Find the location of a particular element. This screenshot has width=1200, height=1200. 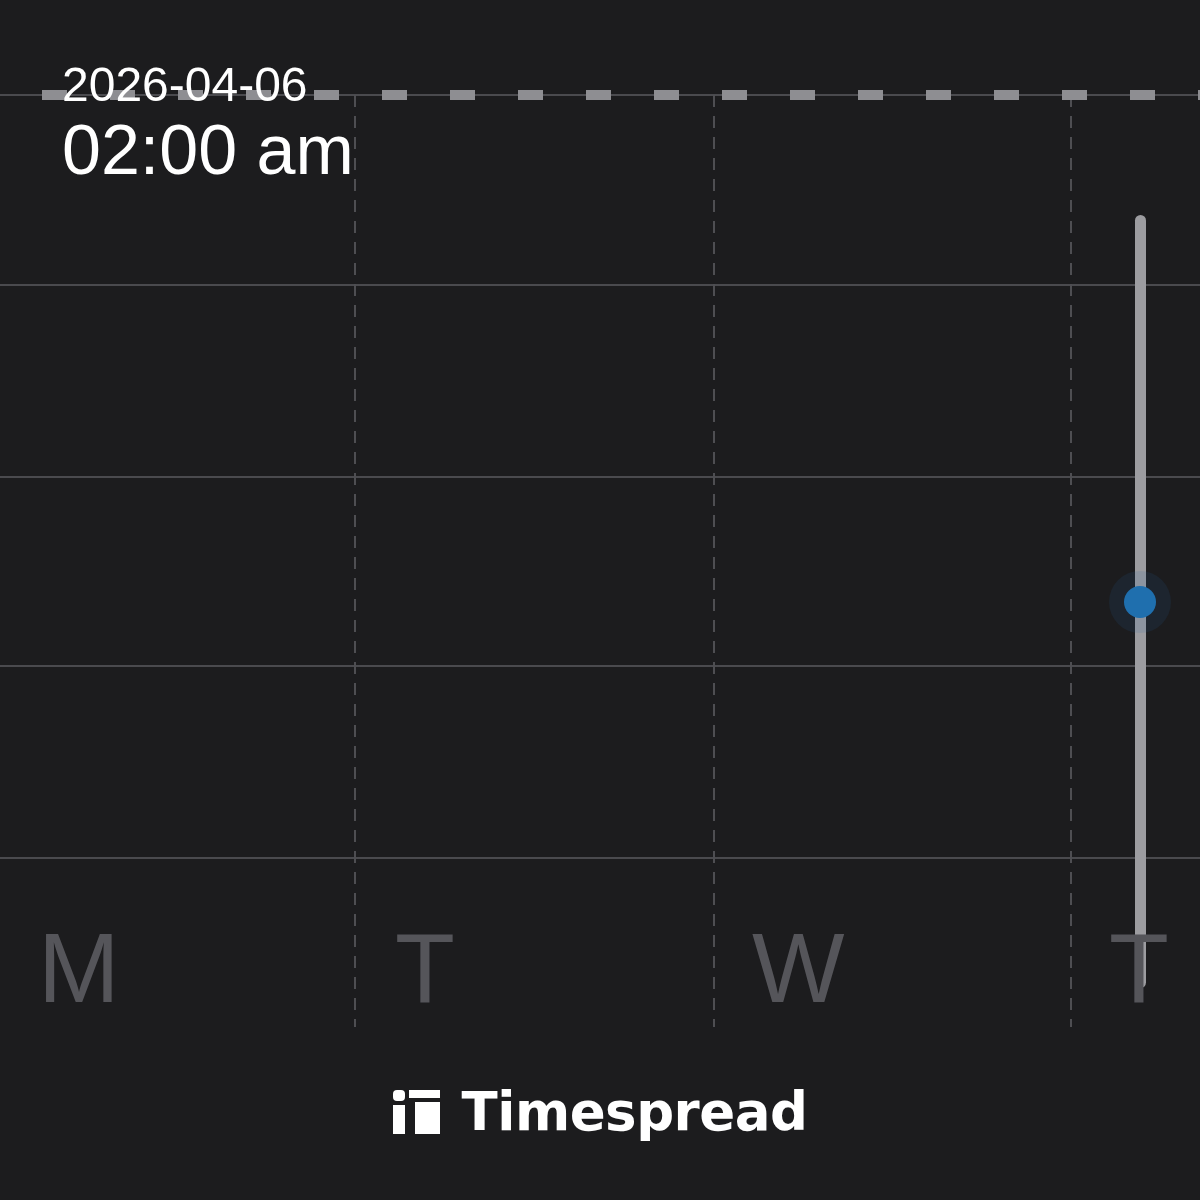

time-text: 02:00 am is located at coordinates (208, 150).